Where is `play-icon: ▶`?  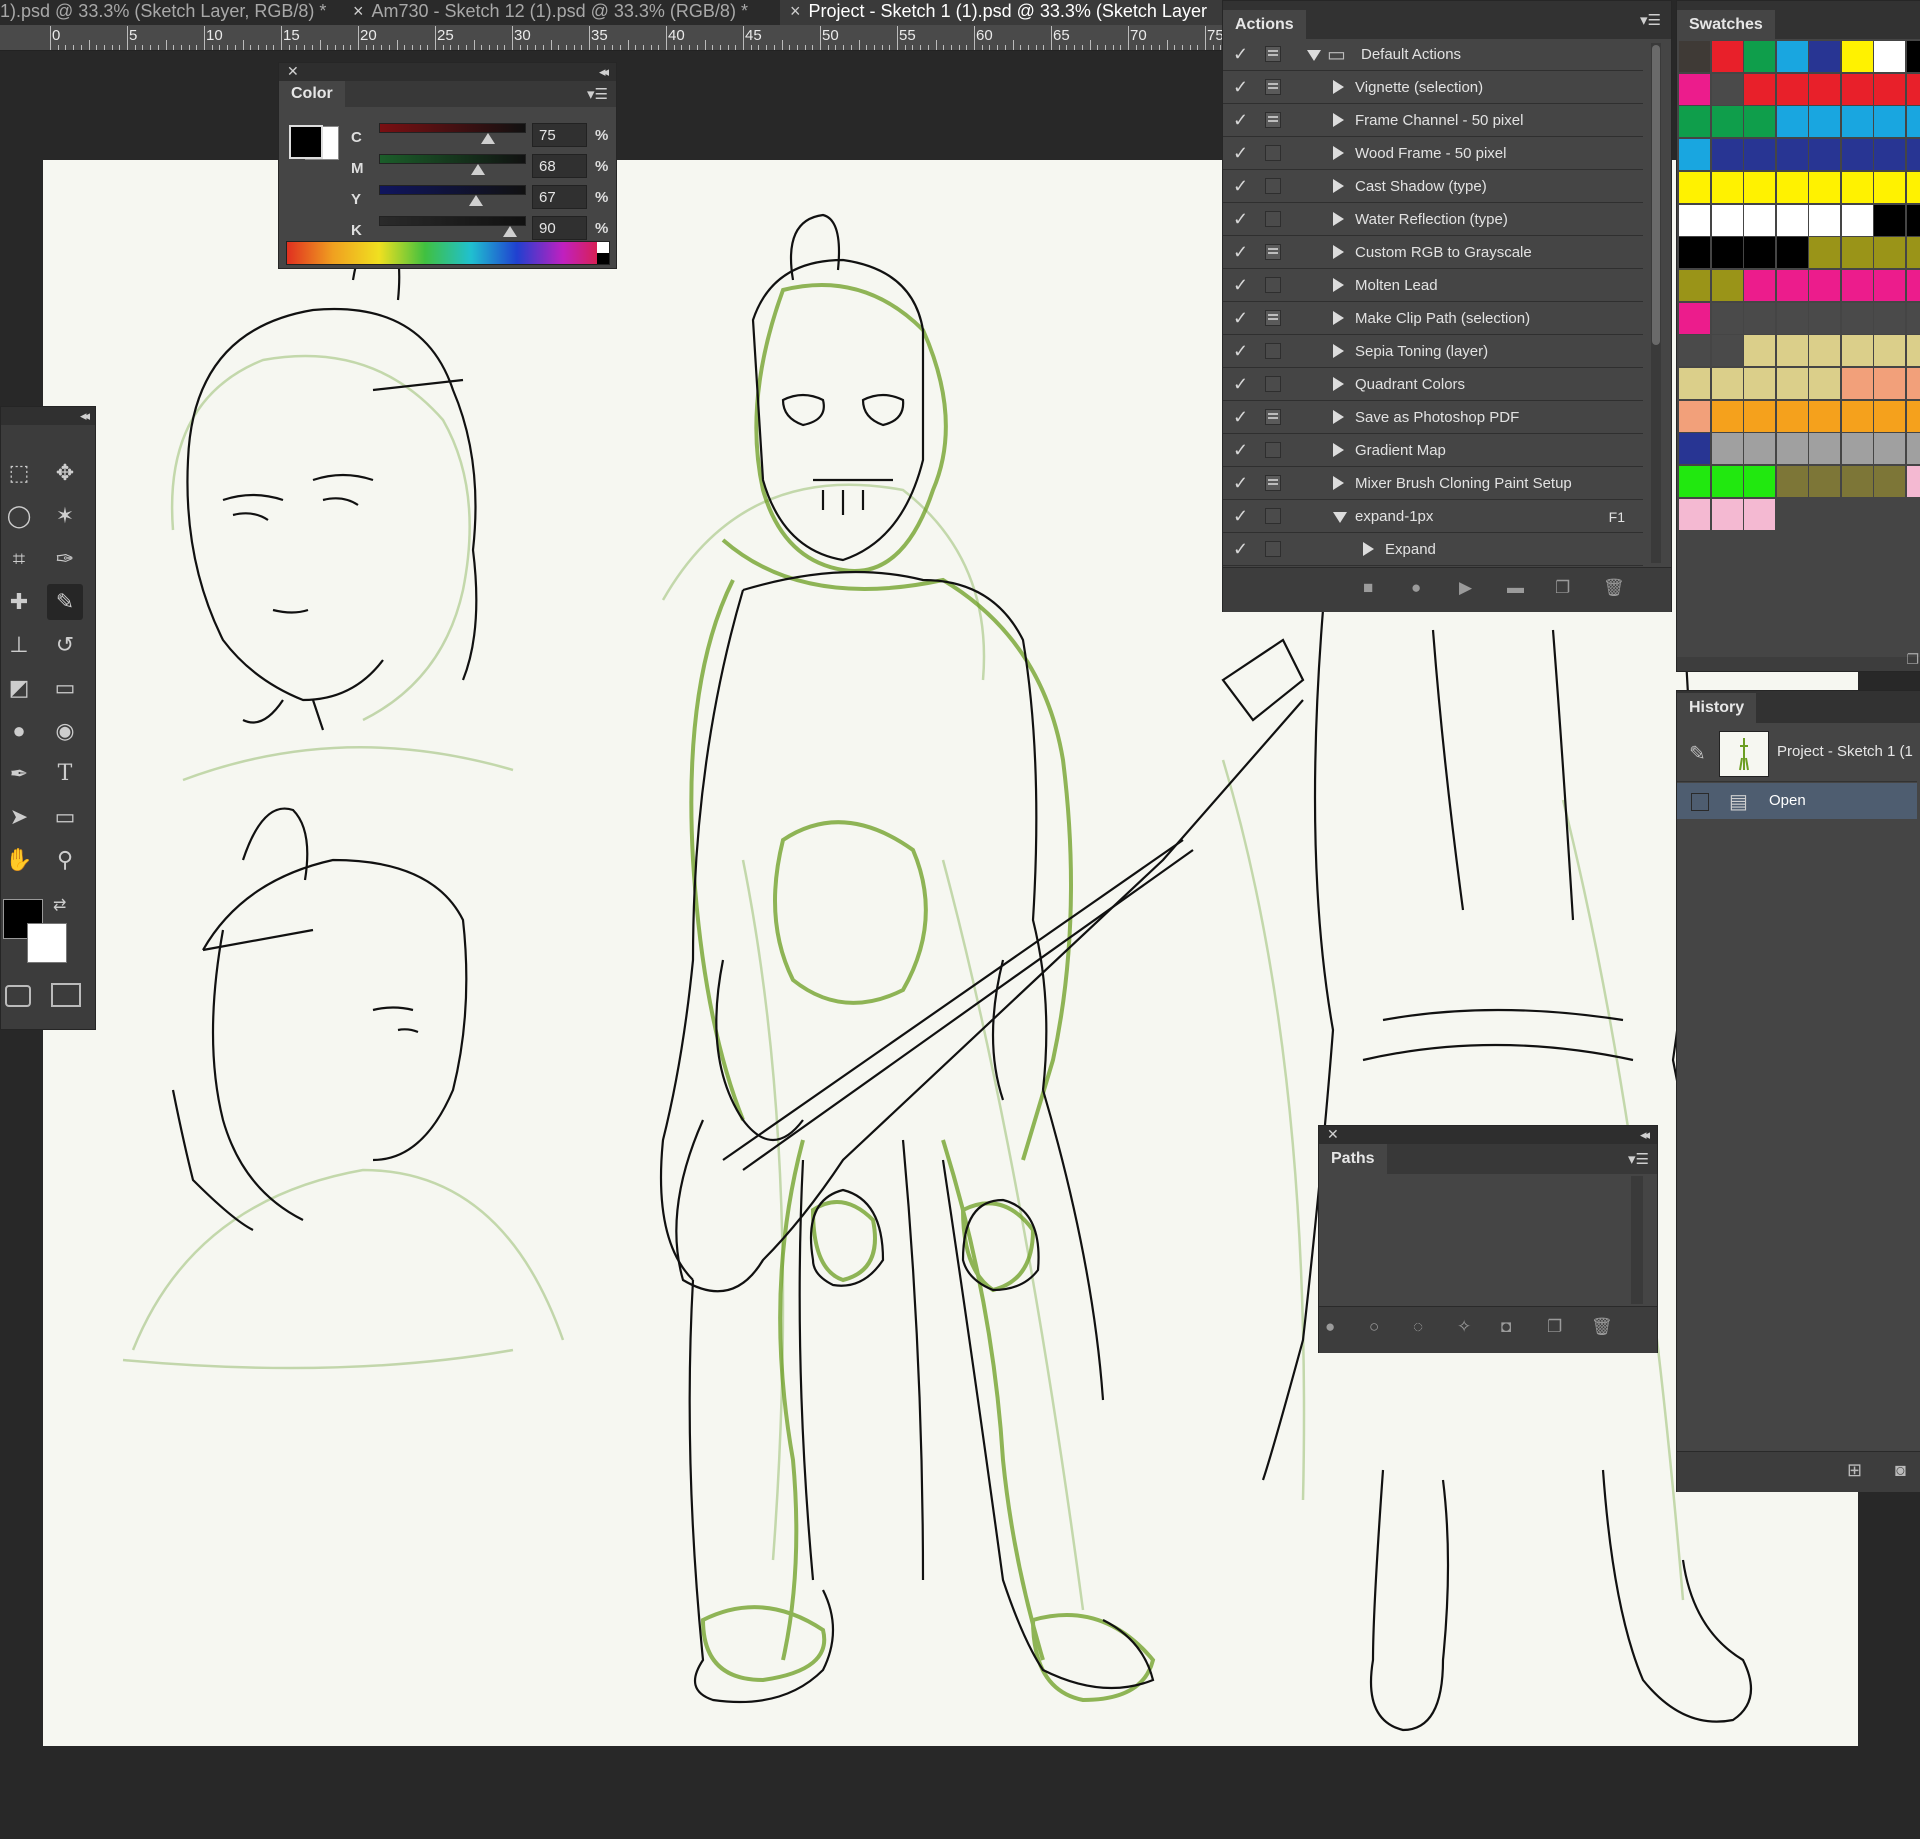 play-icon: ▶ is located at coordinates (1465, 588).